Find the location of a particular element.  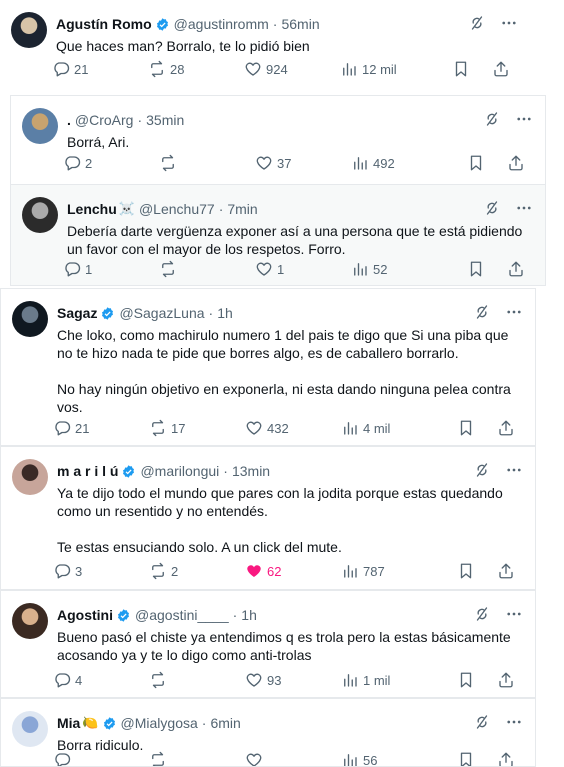

tweet-header: Sagaz @SagazLuna · 1h is located at coordinates (290, 313).